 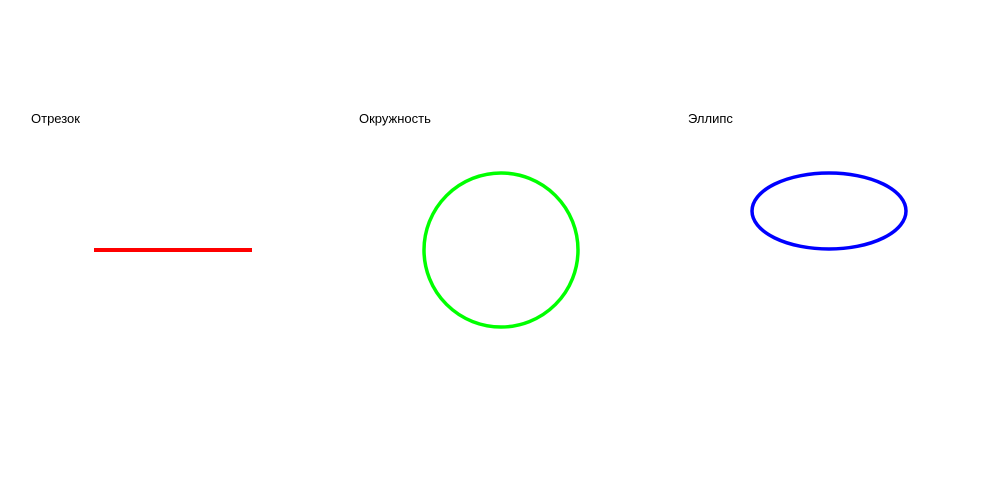 I want to click on blue-ellipse, so click(x=829, y=211).